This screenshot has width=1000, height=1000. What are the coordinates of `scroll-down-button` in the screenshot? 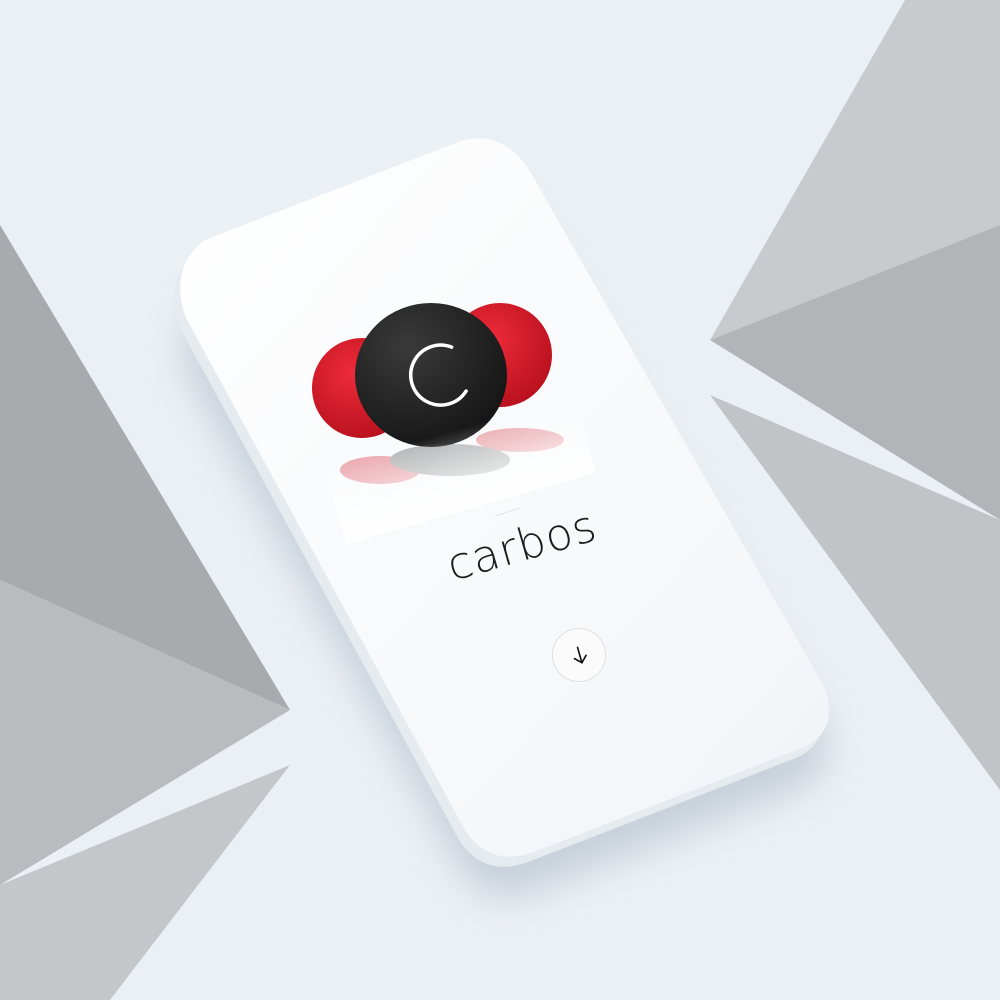 It's located at (579, 655).